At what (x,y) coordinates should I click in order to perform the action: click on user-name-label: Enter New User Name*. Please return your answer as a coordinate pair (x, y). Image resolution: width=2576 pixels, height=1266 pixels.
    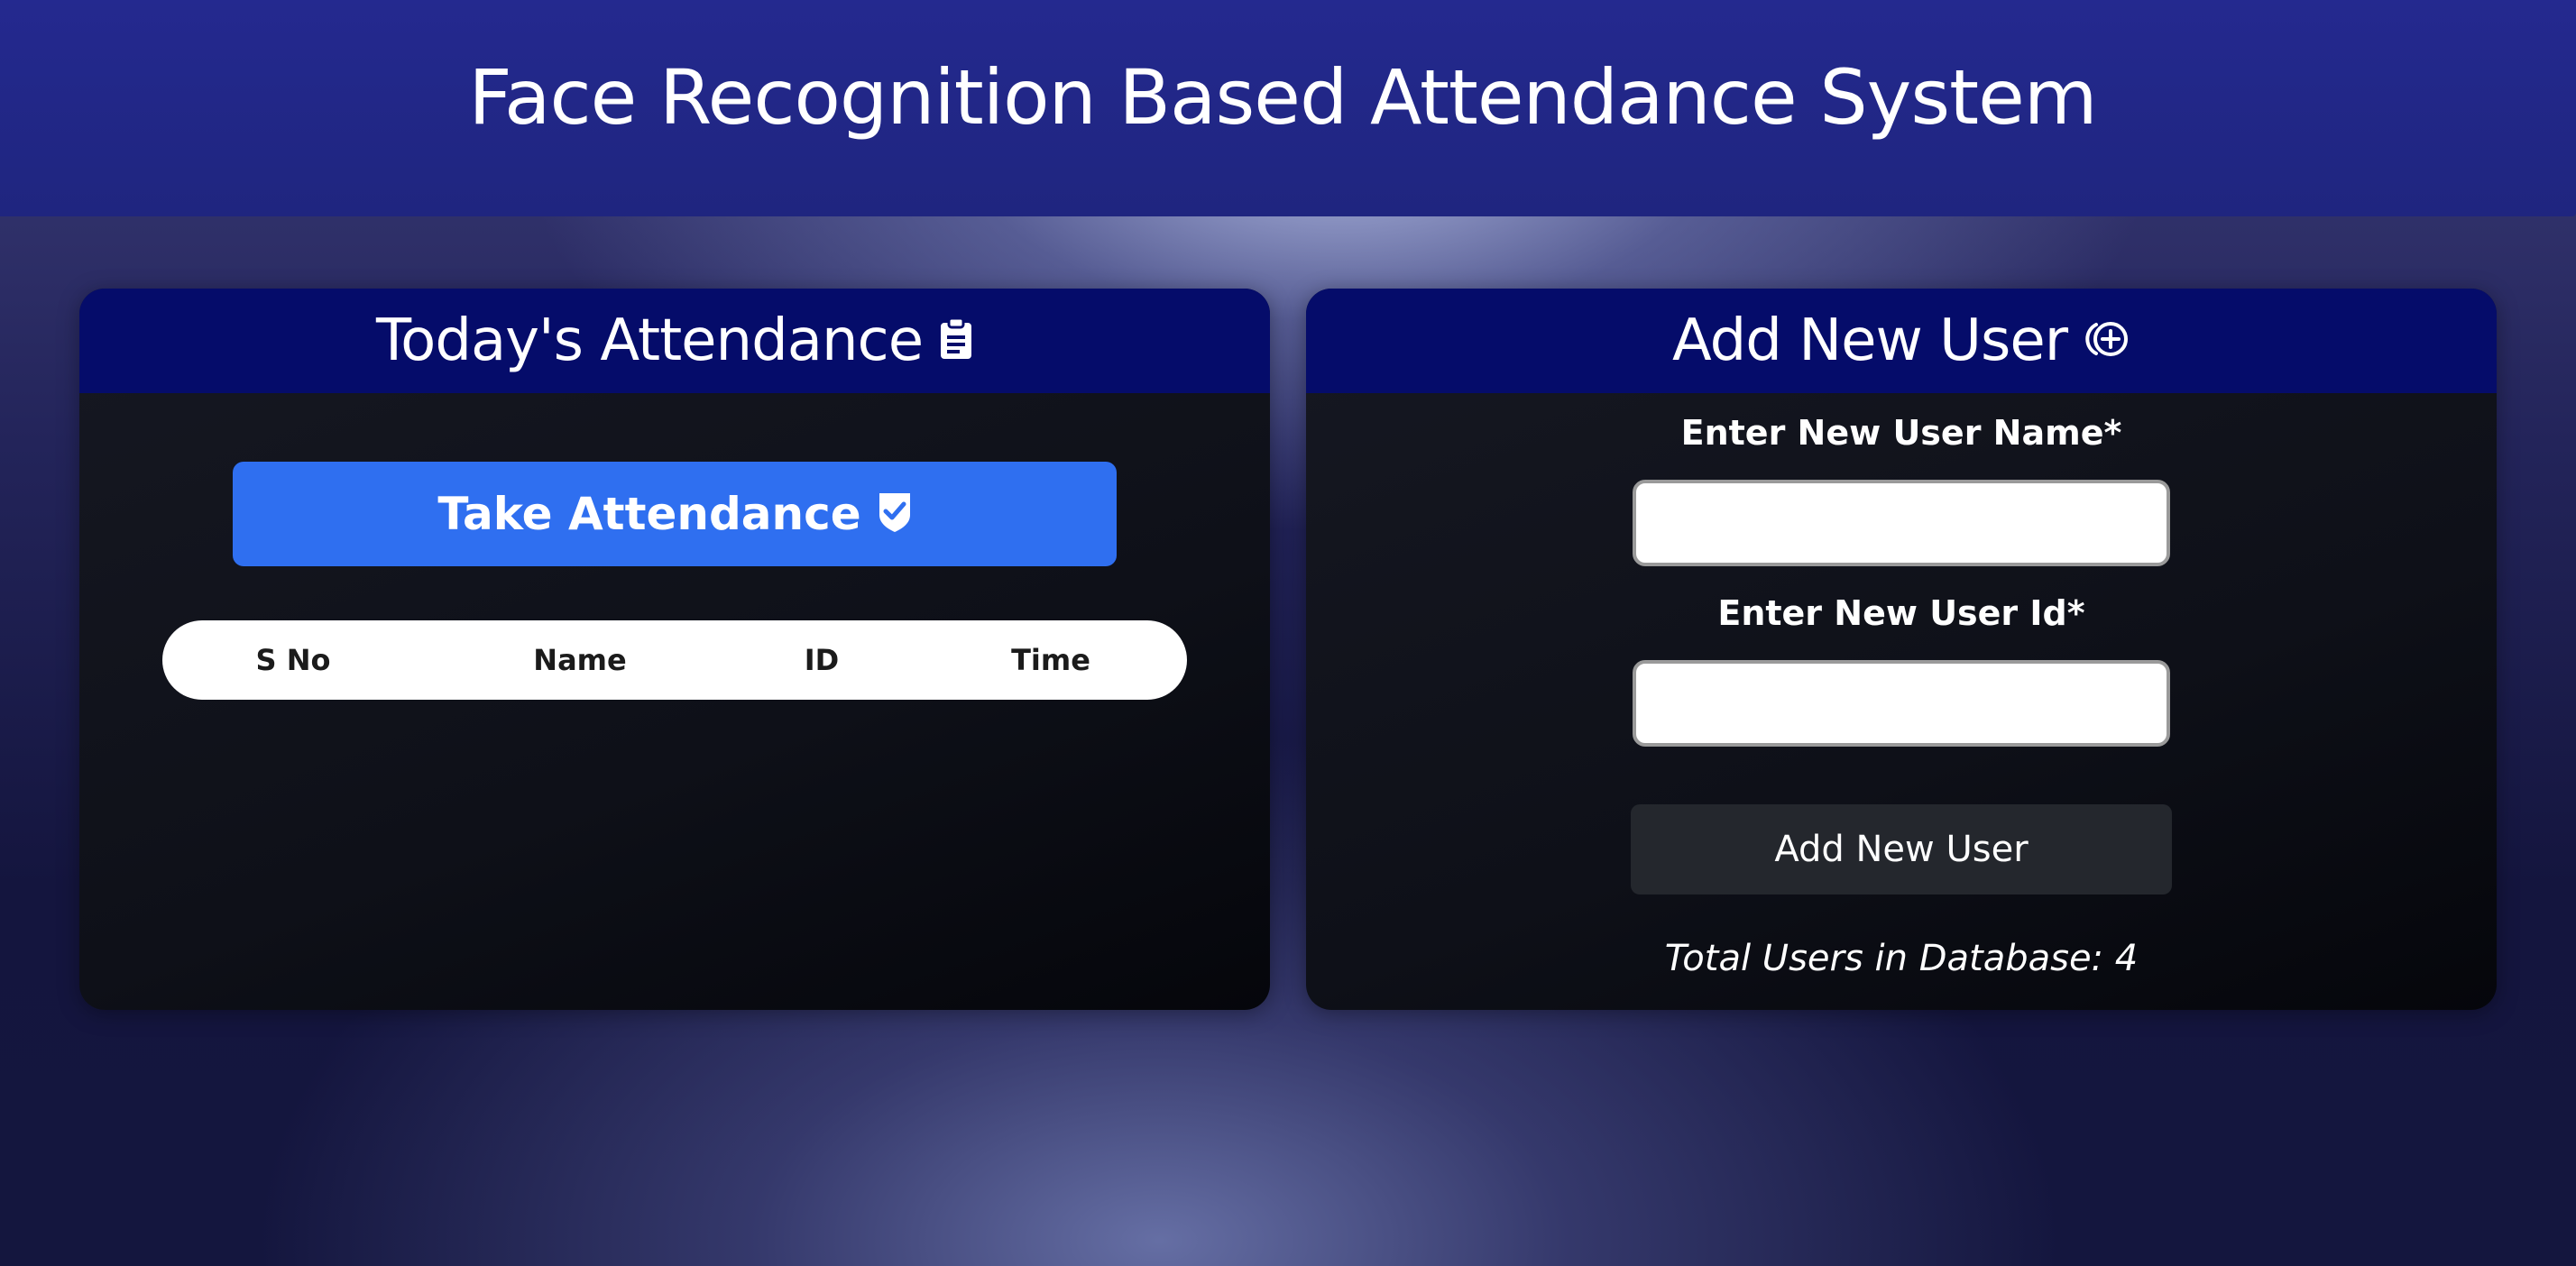
    Looking at the image, I should click on (1901, 433).